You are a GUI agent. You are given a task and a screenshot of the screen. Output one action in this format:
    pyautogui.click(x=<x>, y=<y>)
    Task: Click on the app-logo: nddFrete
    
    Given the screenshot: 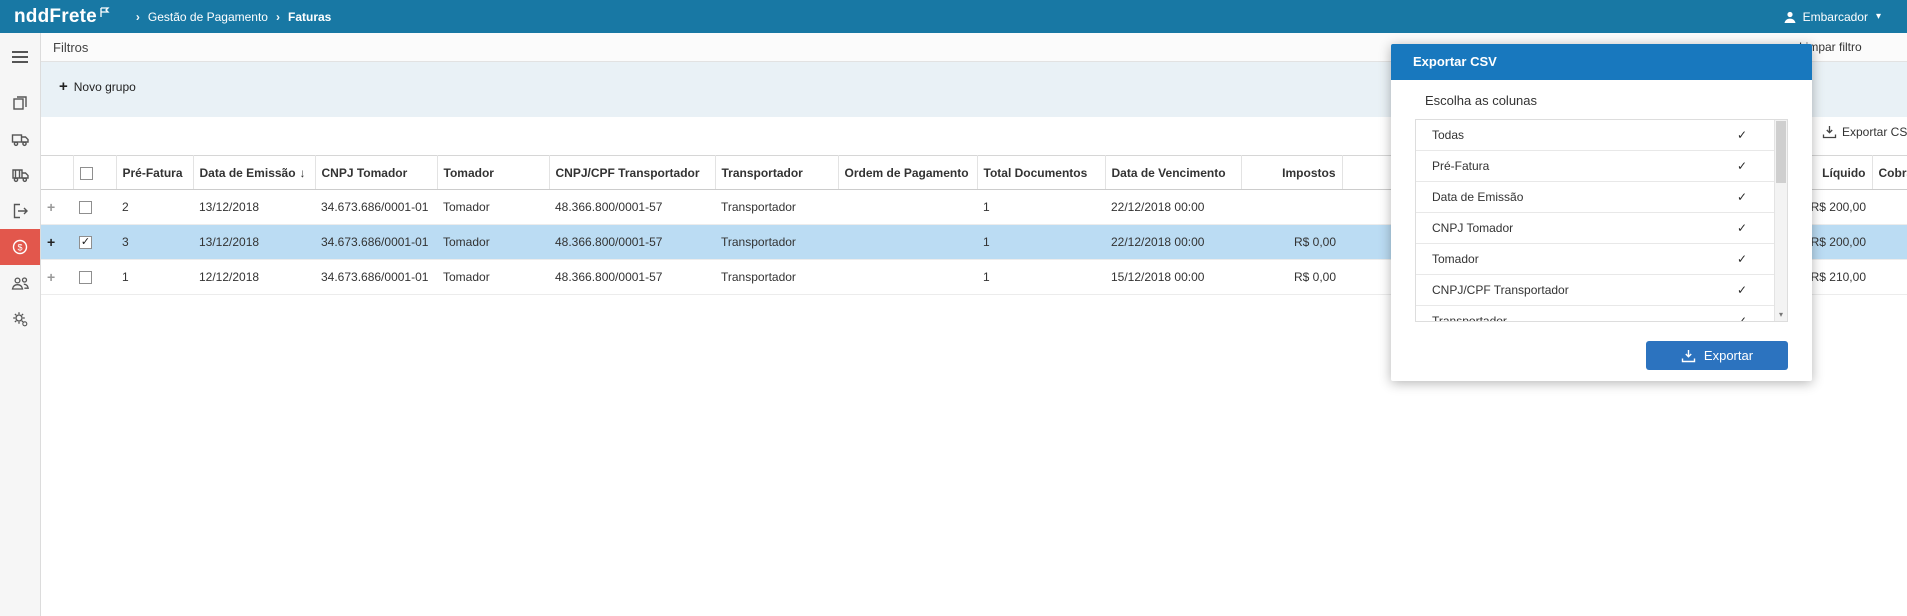 What is the action you would take?
    pyautogui.click(x=62, y=17)
    